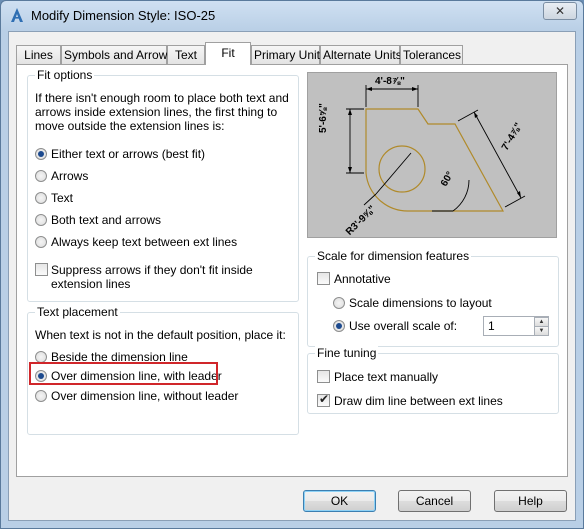  Describe the element at coordinates (123, 373) in the screenshot. I see `selection-highlight-box` at that location.